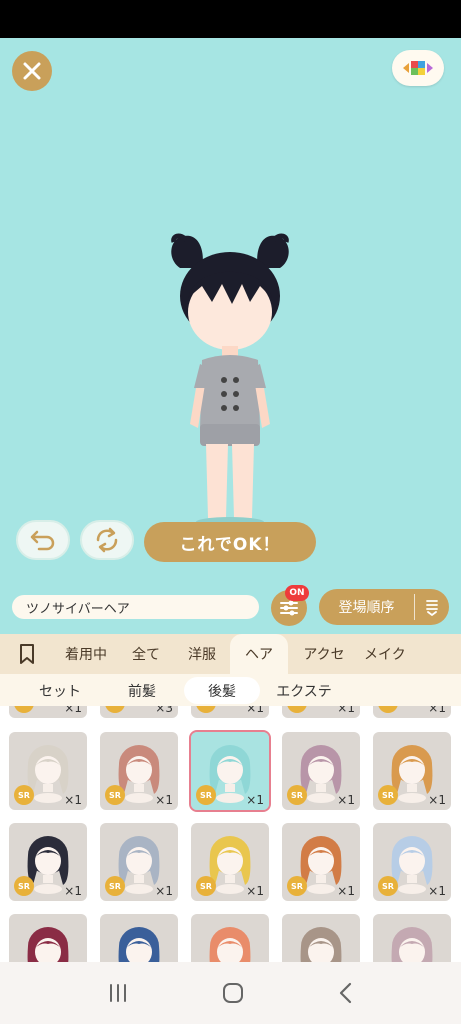 Image resolution: width=461 pixels, height=1024 pixels. I want to click on category-tabs: 着用中 全て 洋服 ヘア アクセ メイク, so click(230, 654).